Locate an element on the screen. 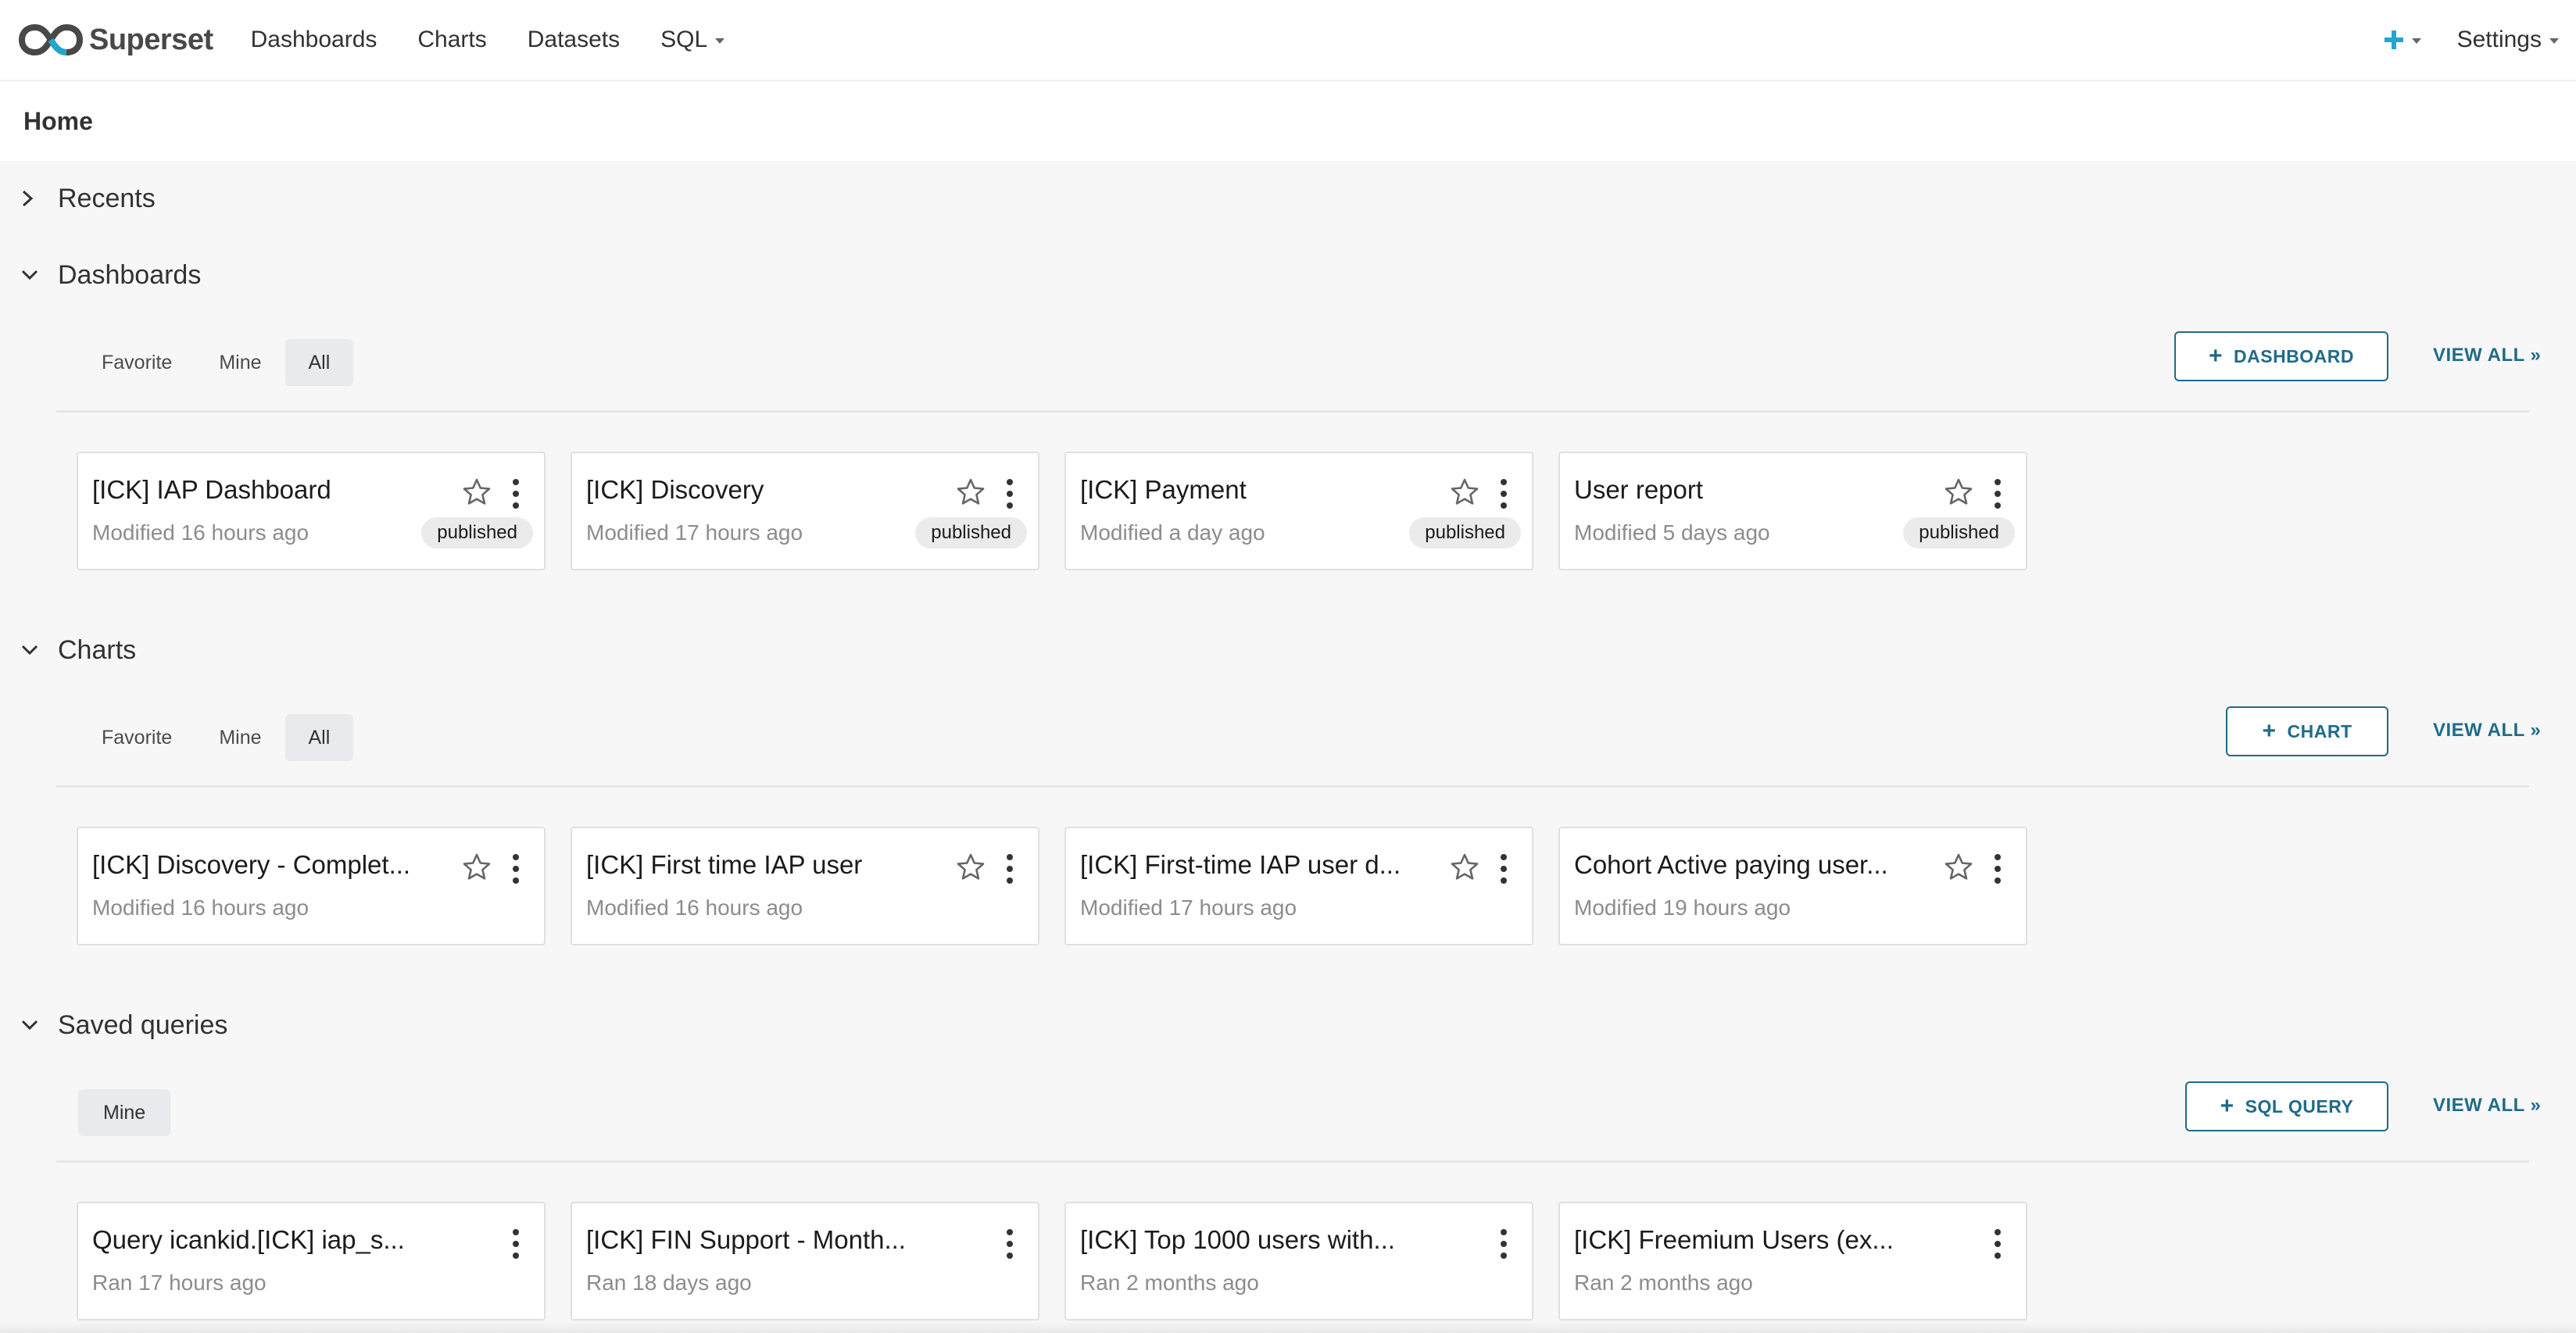 The height and width of the screenshot is (1333, 2576). nav-datasets-label: Datasets is located at coordinates (574, 39).